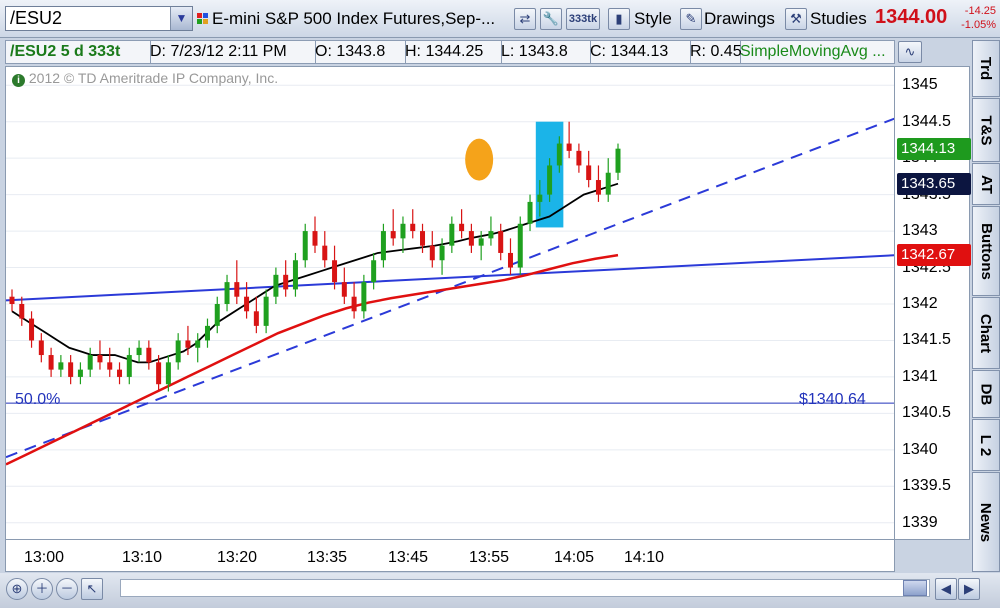 The height and width of the screenshot is (608, 1000). Describe the element at coordinates (525, 588) in the screenshot. I see `time-scrollbar` at that location.